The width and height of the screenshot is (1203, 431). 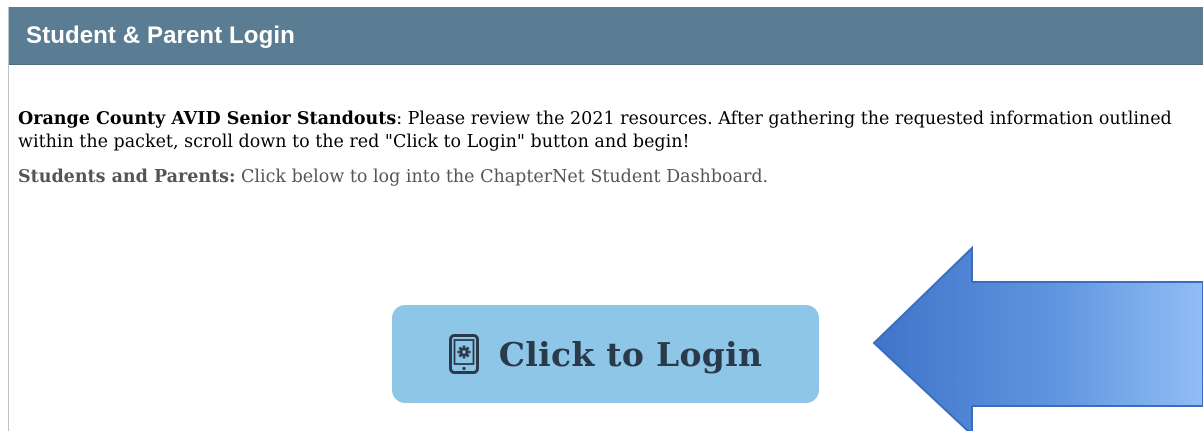 What do you see at coordinates (127, 177) in the screenshot?
I see `sub-bold: Students and Parents:` at bounding box center [127, 177].